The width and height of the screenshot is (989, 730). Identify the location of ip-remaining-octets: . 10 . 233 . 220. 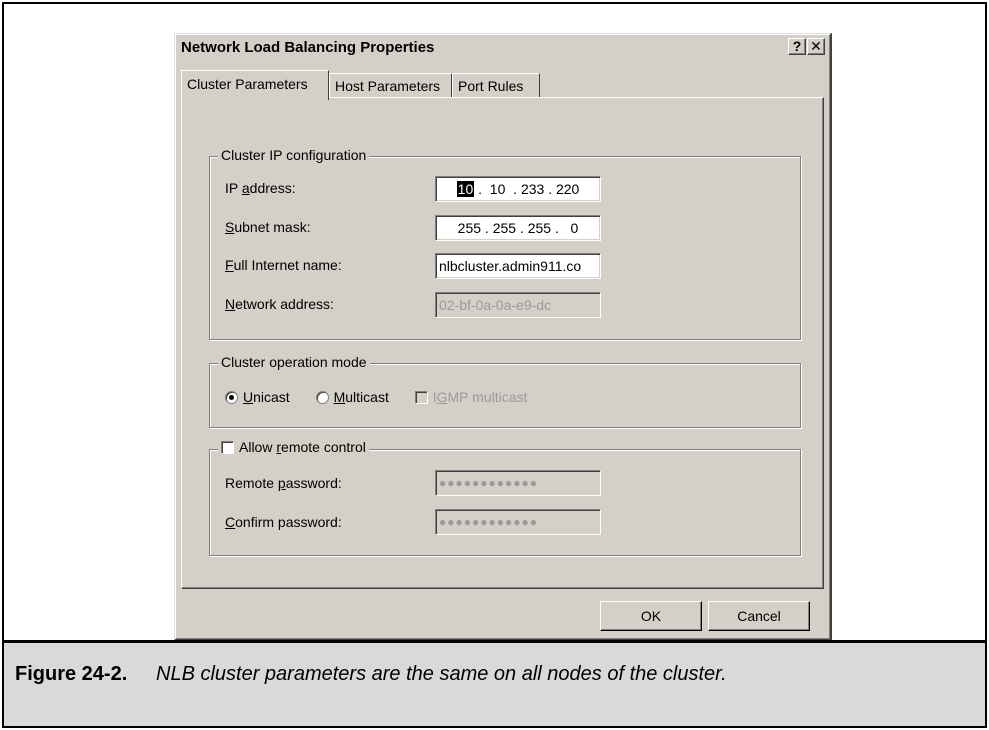
(527, 189).